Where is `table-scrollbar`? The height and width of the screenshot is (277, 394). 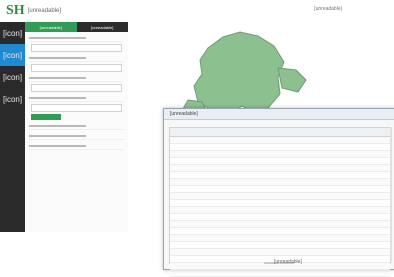 table-scrollbar is located at coordinates (391, 194).